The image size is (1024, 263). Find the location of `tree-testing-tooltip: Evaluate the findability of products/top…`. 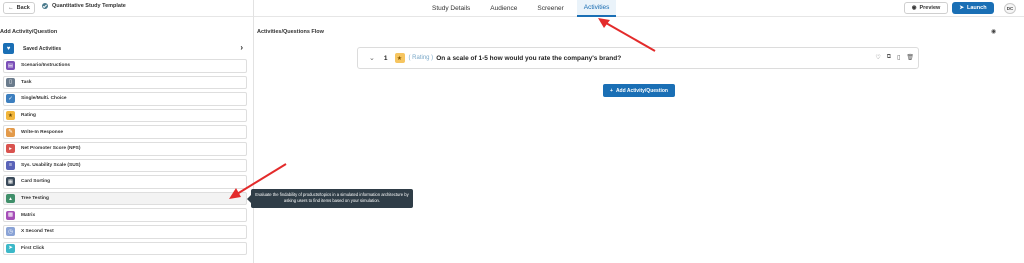

tree-testing-tooltip: Evaluate the findability of products/top… is located at coordinates (330, 198).